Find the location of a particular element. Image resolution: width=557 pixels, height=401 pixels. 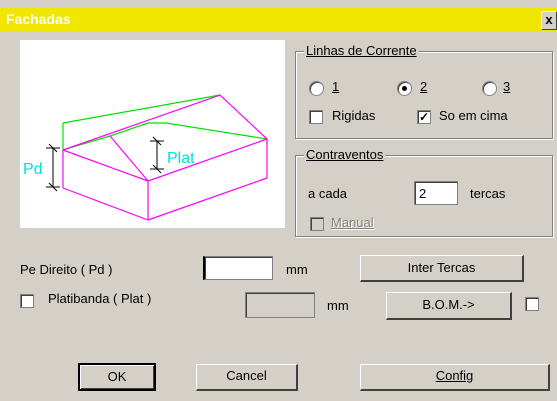

title-bar: Fachadas x is located at coordinates (278, 20).